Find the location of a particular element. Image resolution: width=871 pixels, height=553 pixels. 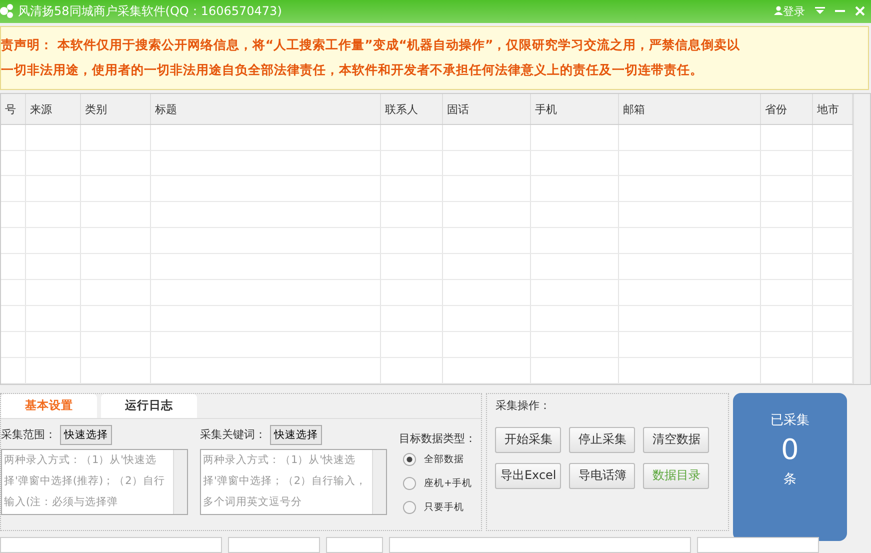

column-header: 标题 is located at coordinates (266, 109).